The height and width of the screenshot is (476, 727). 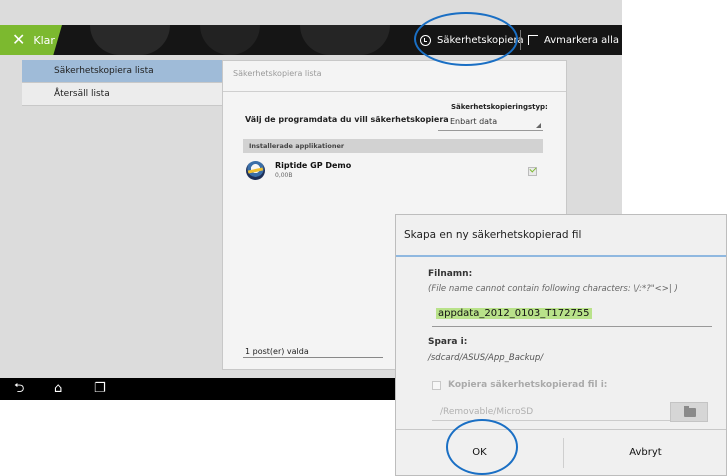 What do you see at coordinates (313, 165) in the screenshot?
I see `app-name: Riptide GP Demo` at bounding box center [313, 165].